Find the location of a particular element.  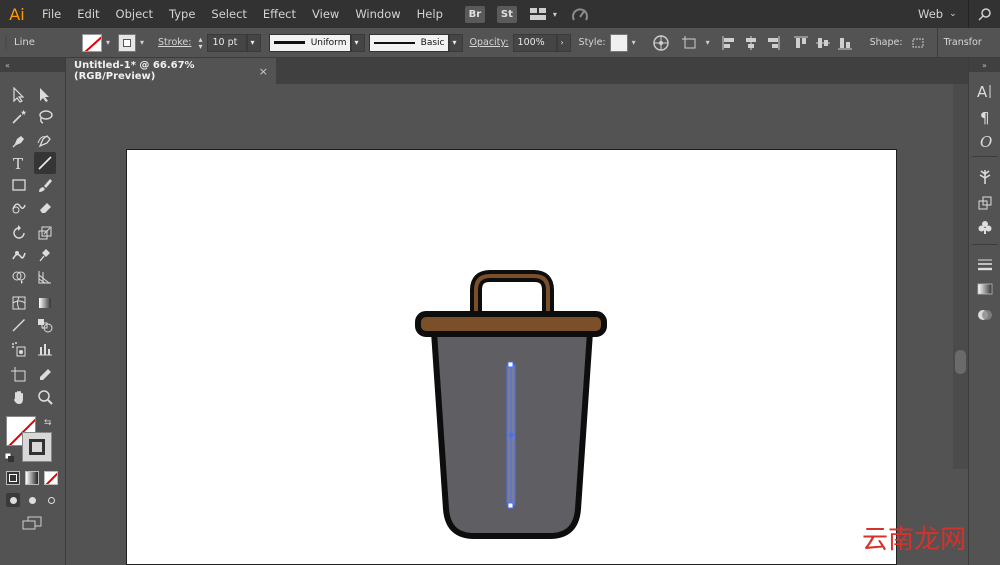

shaper-icon is located at coordinates (19, 207).